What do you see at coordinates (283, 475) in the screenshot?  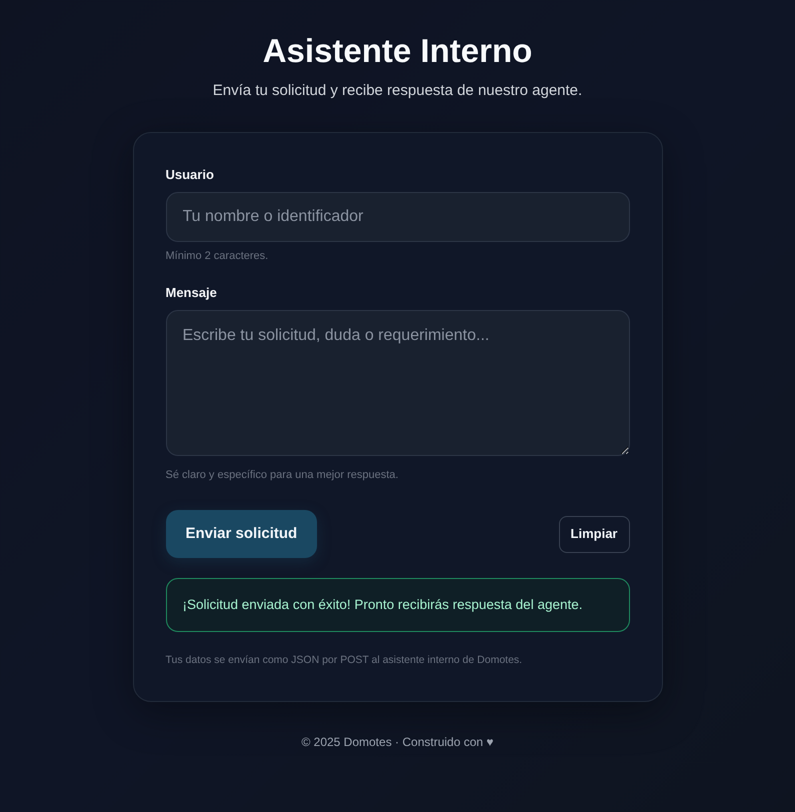 I see `field-hint: Sé claro y específico para una mejor respuesta.` at bounding box center [283, 475].